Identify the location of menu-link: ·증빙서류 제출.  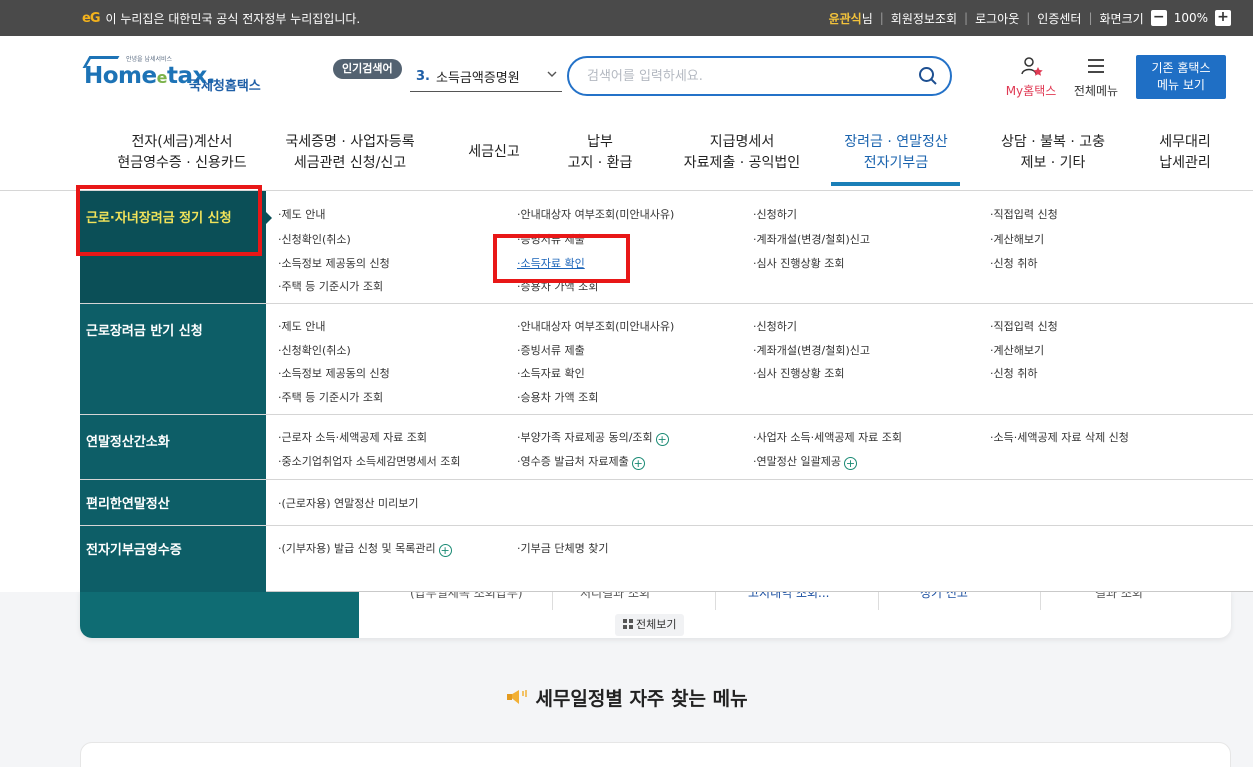
(551, 350).